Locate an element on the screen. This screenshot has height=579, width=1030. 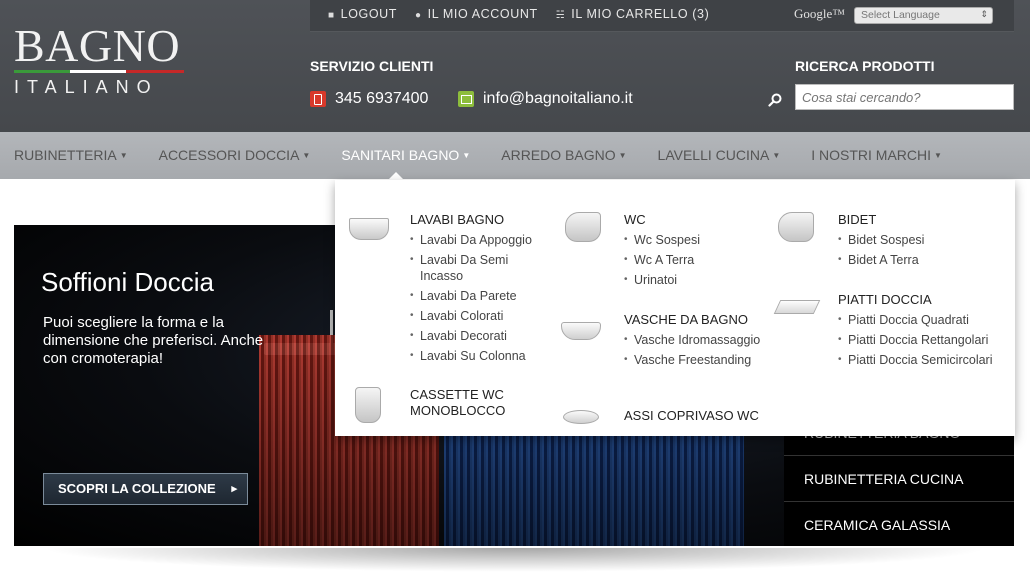
nav-lavelli-cucina: LAVELLI CUCINA ▼ is located at coordinates (719, 155).